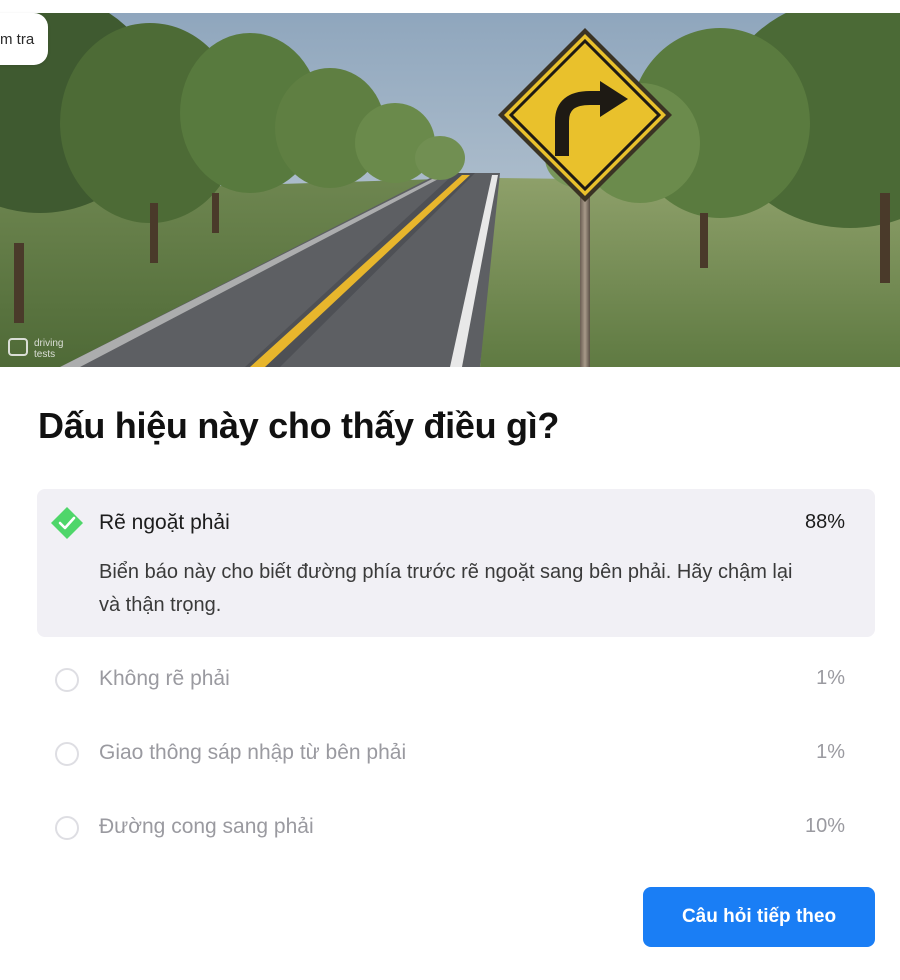 This screenshot has height=980, width=900. What do you see at coordinates (164, 522) in the screenshot?
I see `answer-label: Rẽ ngoặt phải` at bounding box center [164, 522].